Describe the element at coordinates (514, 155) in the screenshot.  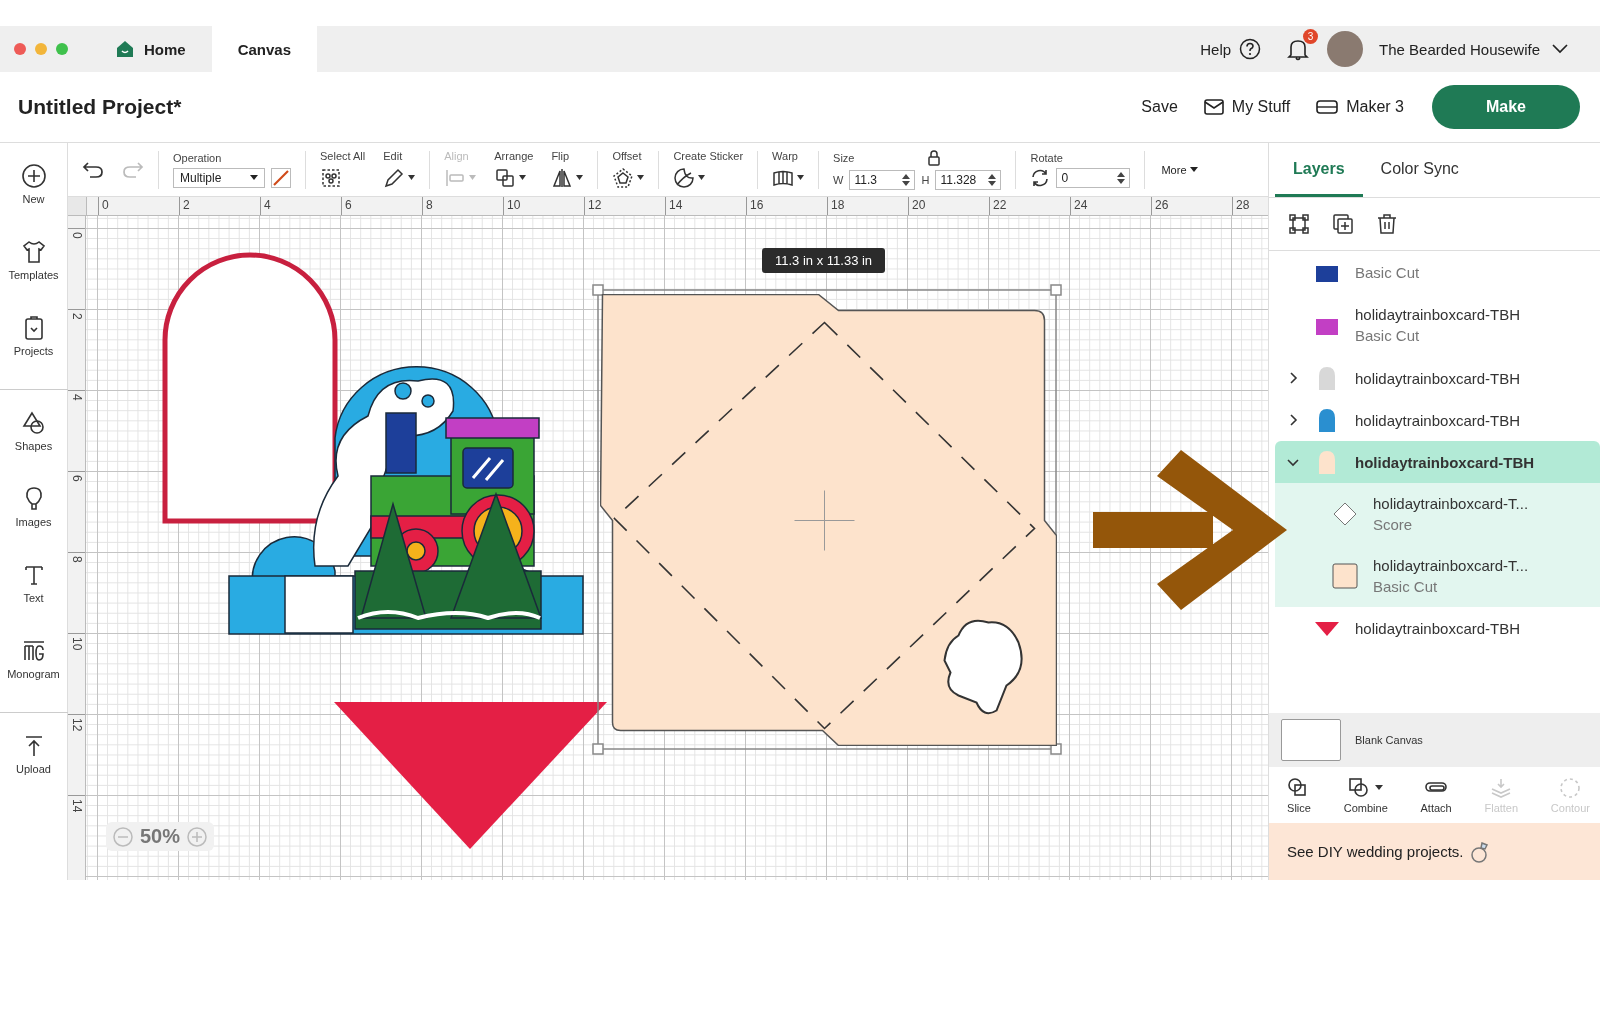
I see `tool-label: Arrange` at that location.